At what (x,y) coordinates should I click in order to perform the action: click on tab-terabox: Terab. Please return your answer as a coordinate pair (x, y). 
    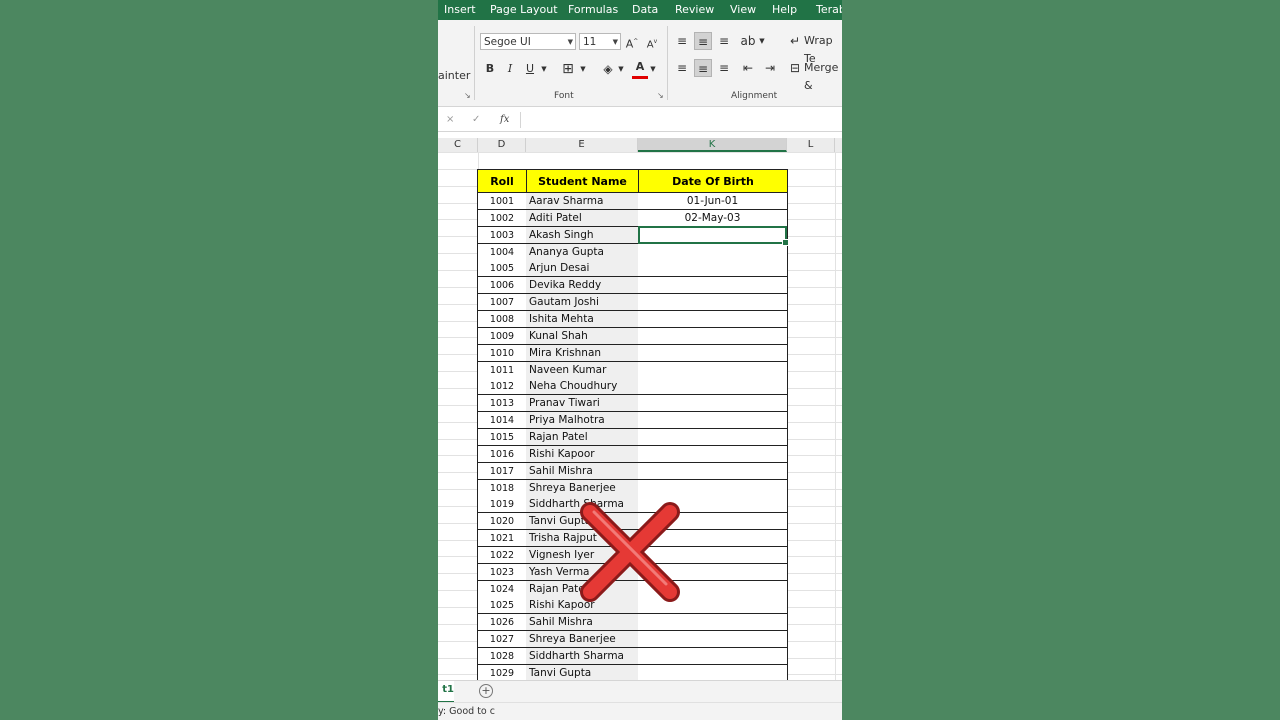
    Looking at the image, I should click on (829, 9).